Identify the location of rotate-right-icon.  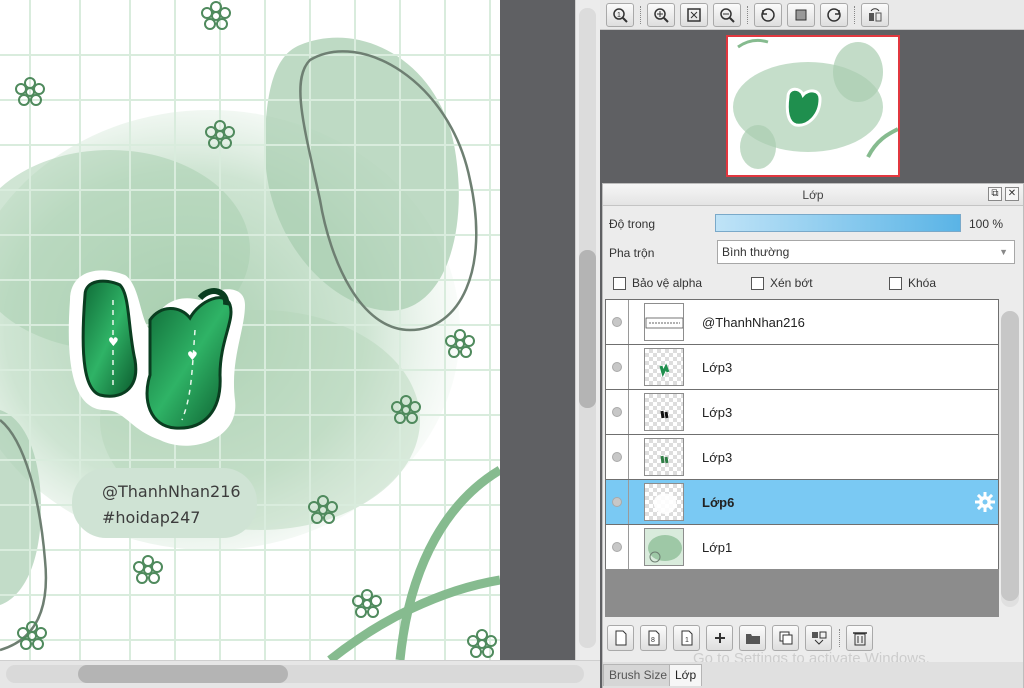
(834, 14).